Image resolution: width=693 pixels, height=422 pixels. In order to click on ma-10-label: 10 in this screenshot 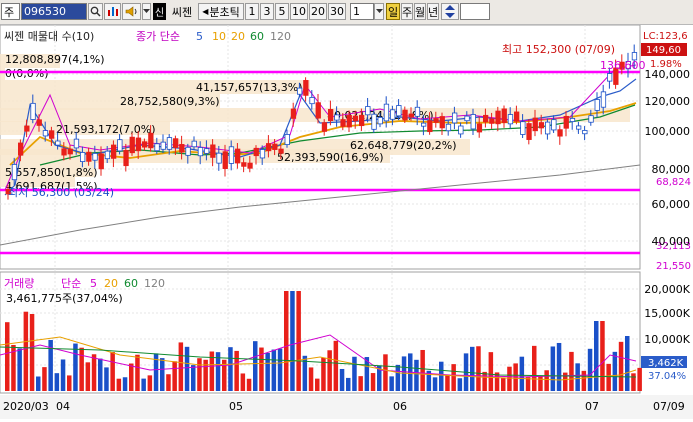, I will do `click(219, 36)`.